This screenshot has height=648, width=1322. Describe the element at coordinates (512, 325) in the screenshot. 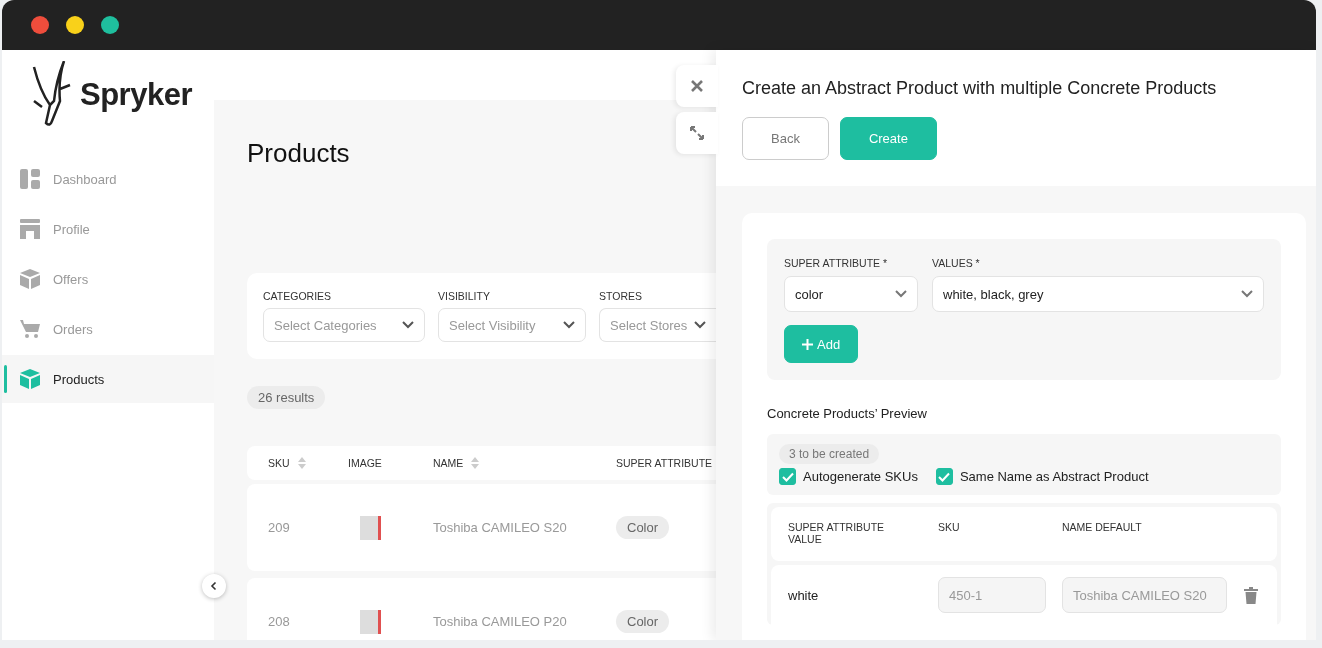

I see `filter-select: Select Visibility` at that location.